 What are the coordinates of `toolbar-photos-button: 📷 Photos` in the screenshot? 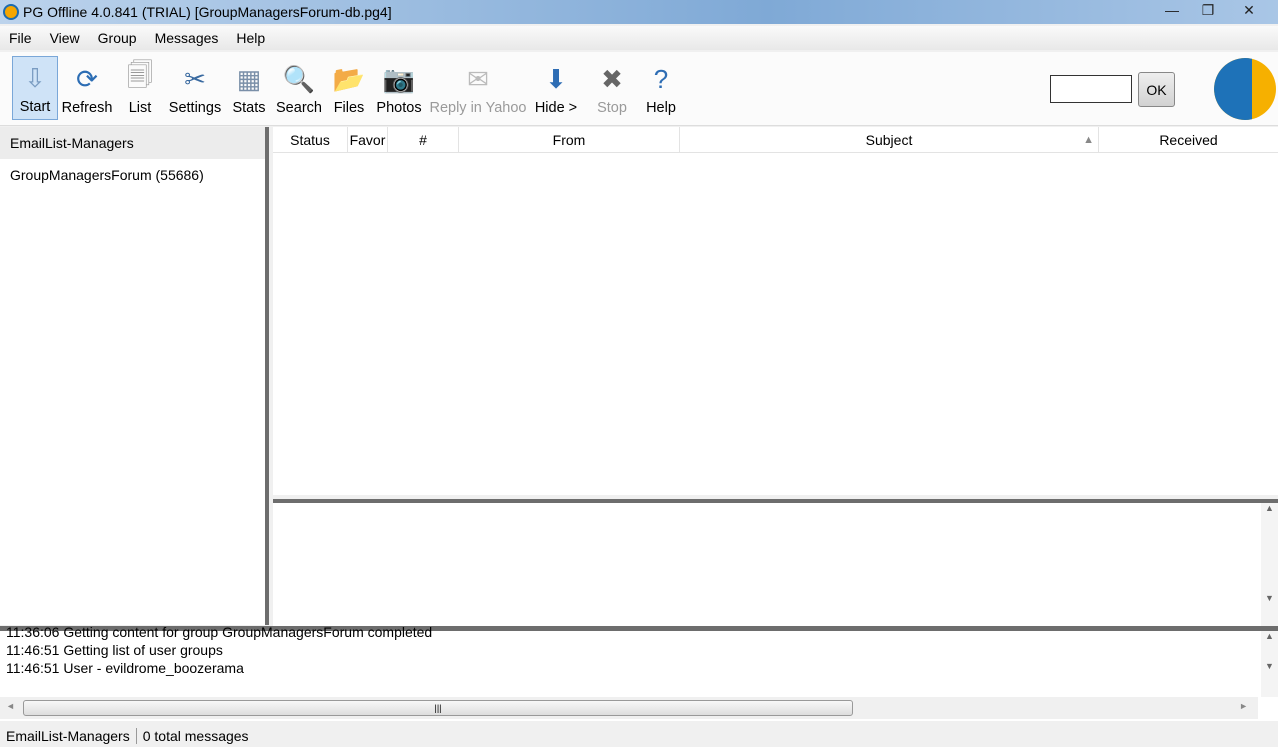 It's located at (399, 88).